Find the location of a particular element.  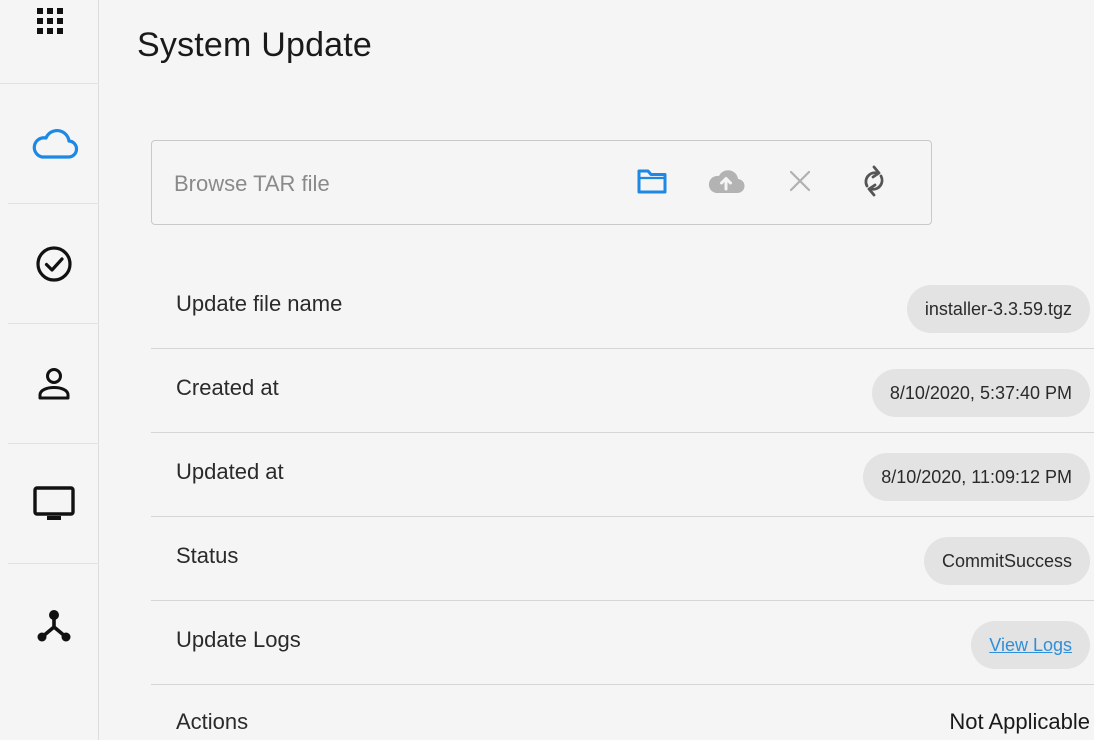

sidebar-item-apps is located at coordinates (49, 42).